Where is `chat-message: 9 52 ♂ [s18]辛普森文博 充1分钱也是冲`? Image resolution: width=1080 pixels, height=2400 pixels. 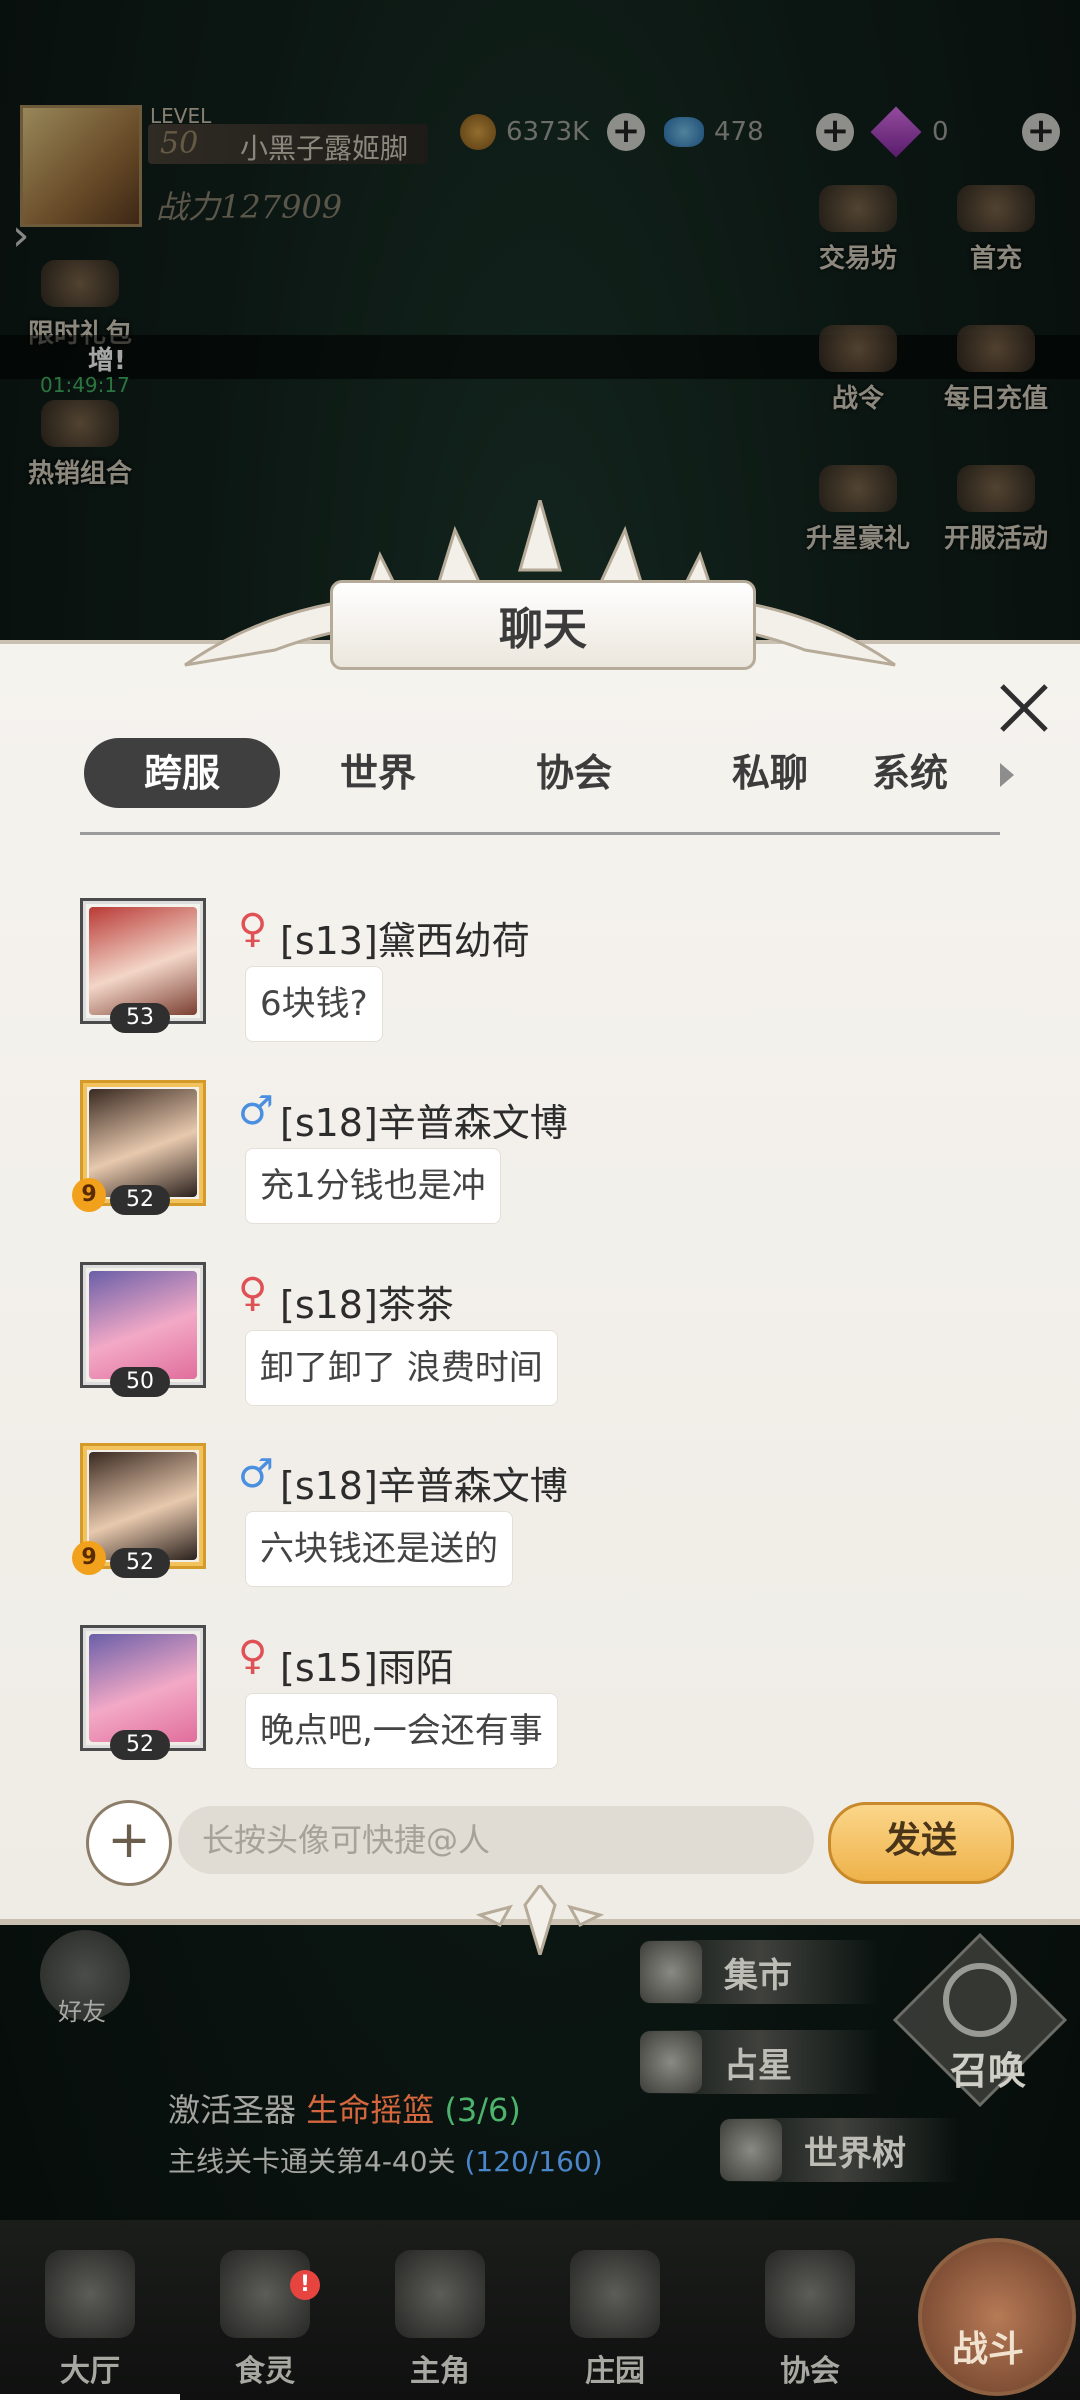
chat-message: 9 52 ♂ [s18]辛普森文博 充1分钱也是冲 is located at coordinates (540, 1165).